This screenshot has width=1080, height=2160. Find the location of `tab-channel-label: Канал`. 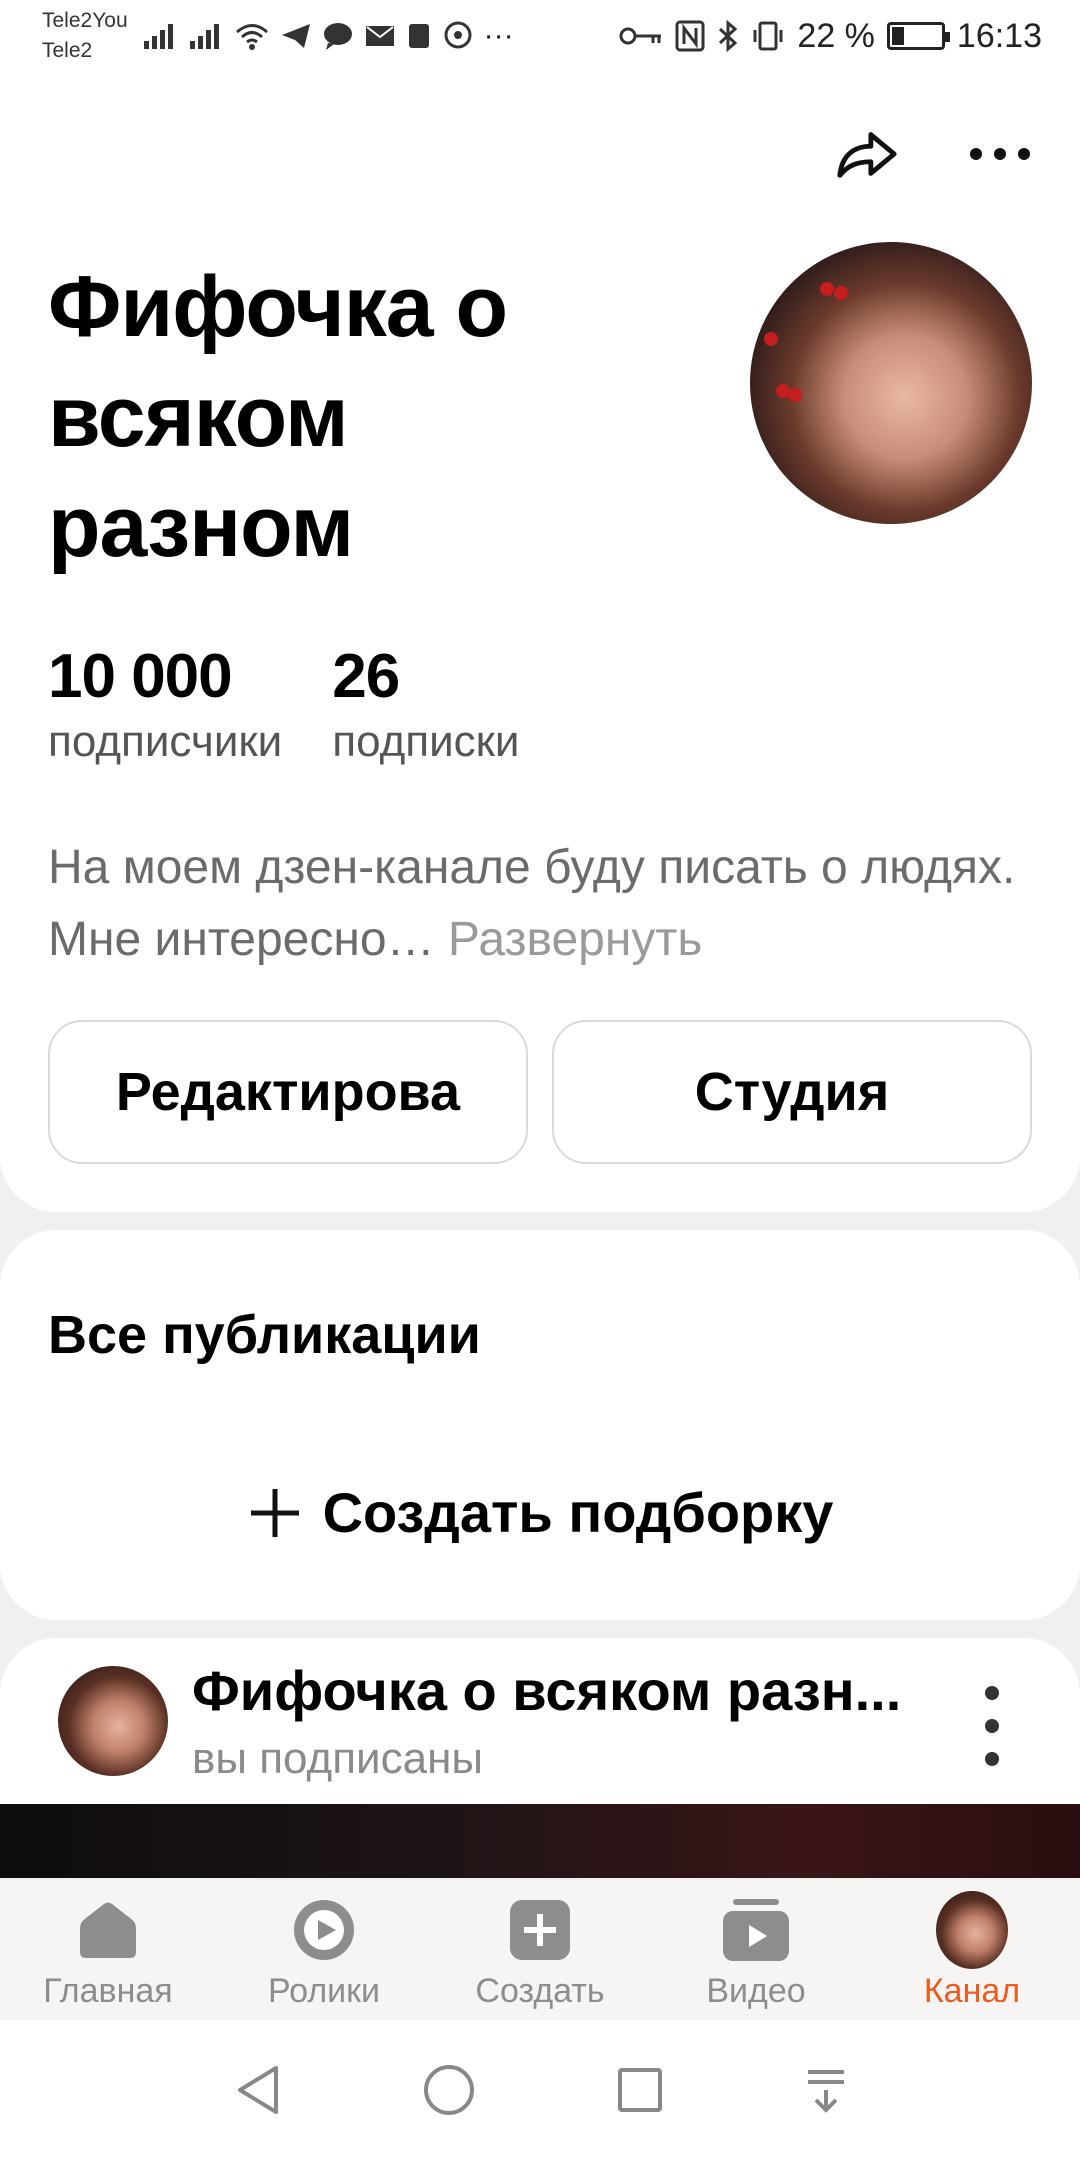

tab-channel-label: Канал is located at coordinates (972, 1991).